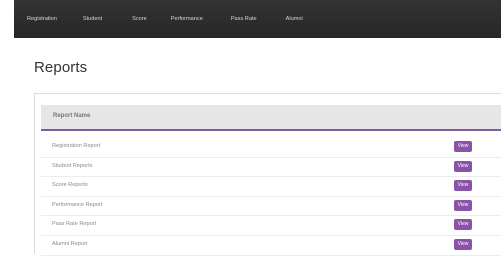 Image resolution: width=501 pixels, height=256 pixels. I want to click on nav-item-registration: Registration, so click(42, 19).